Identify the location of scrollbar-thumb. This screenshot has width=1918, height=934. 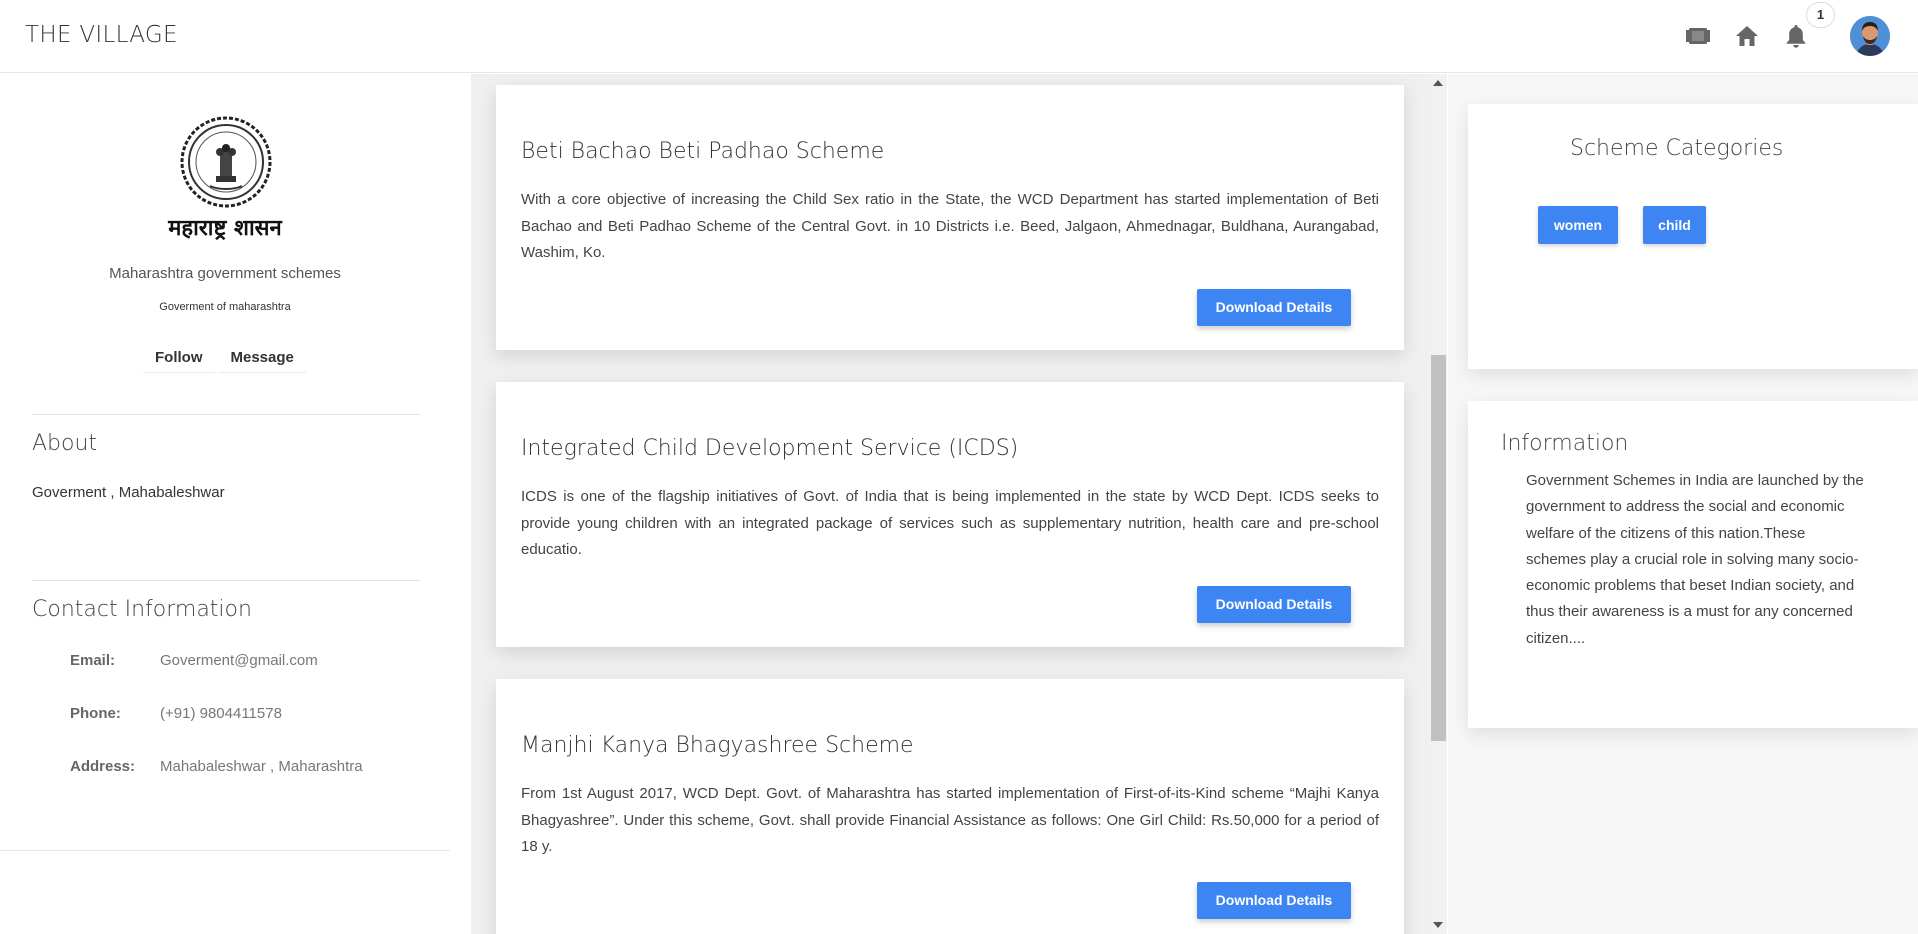
(1438, 548).